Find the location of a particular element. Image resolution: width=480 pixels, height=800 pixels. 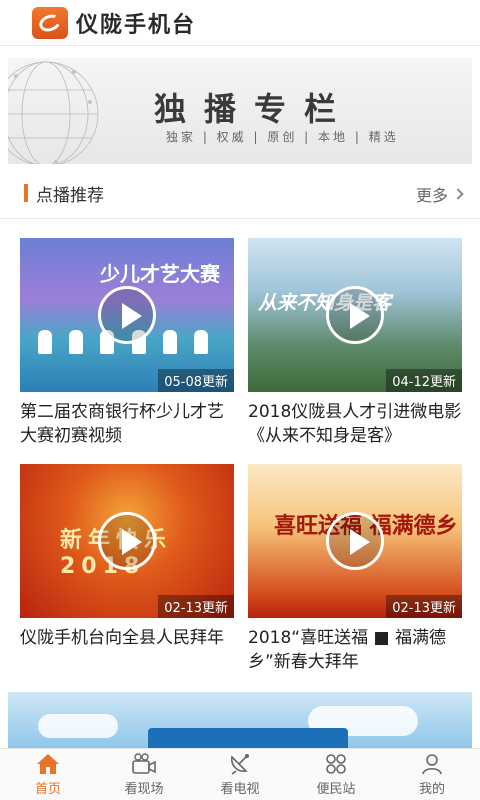

section-header: 点播推荐 更多 is located at coordinates (244, 193).